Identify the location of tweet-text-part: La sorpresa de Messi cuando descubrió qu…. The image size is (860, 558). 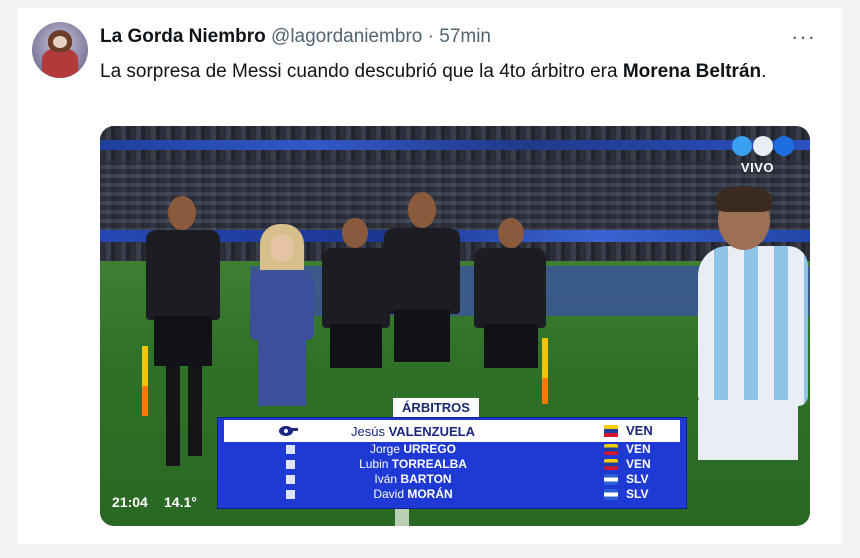
(361, 71).